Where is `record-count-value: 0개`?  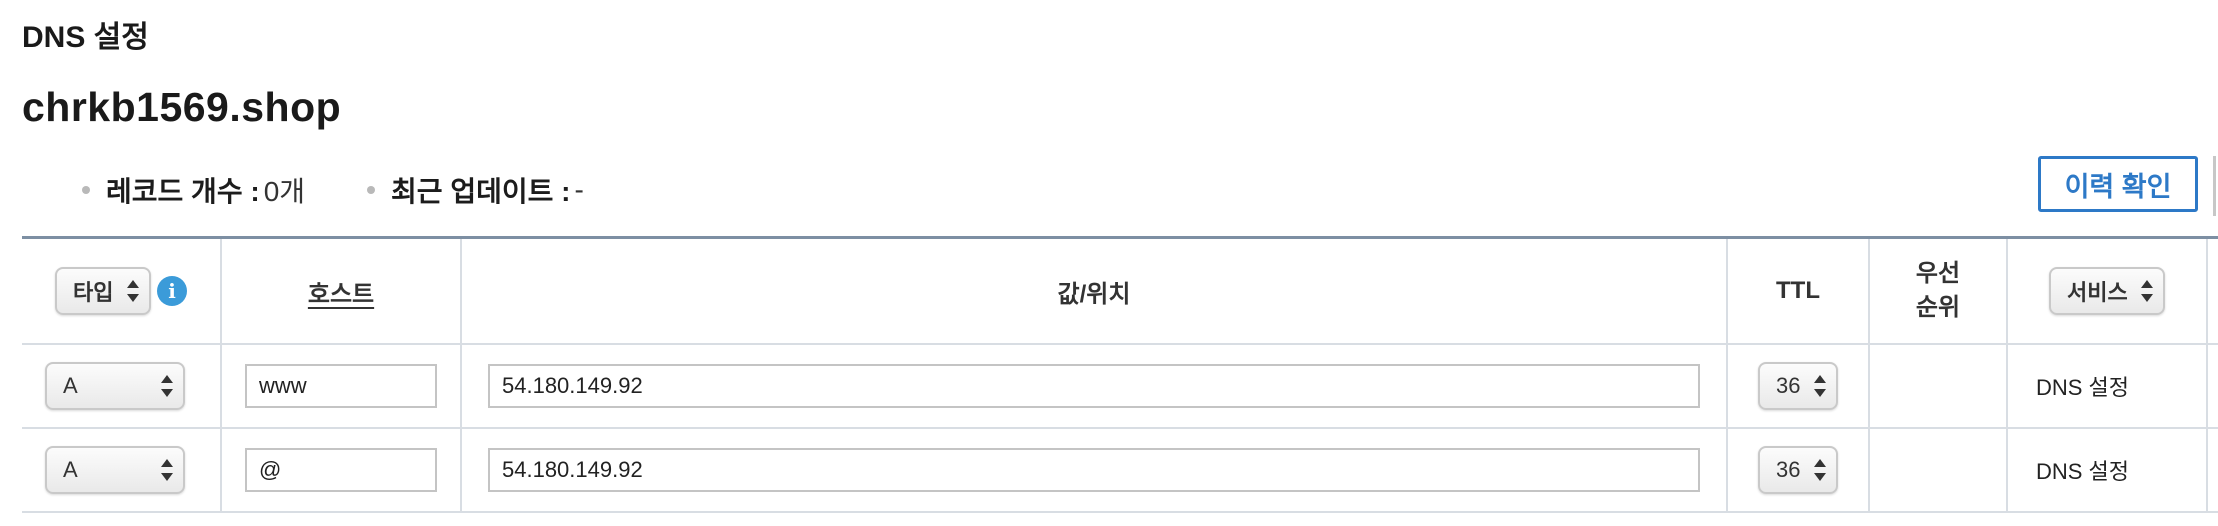
record-count-value: 0개 is located at coordinates (284, 191).